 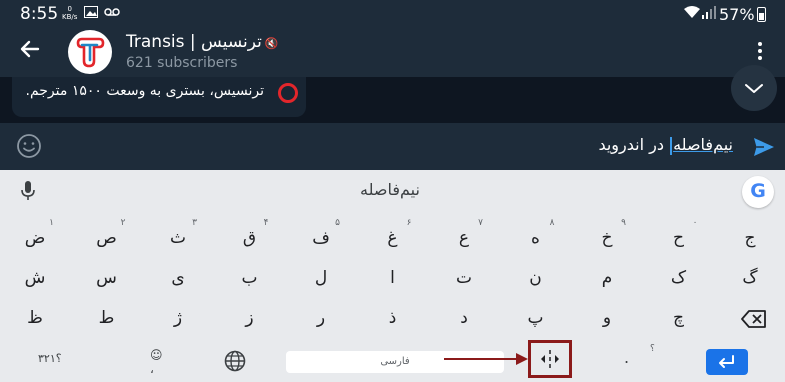 I want to click on key-label: ض, so click(x=35, y=238).